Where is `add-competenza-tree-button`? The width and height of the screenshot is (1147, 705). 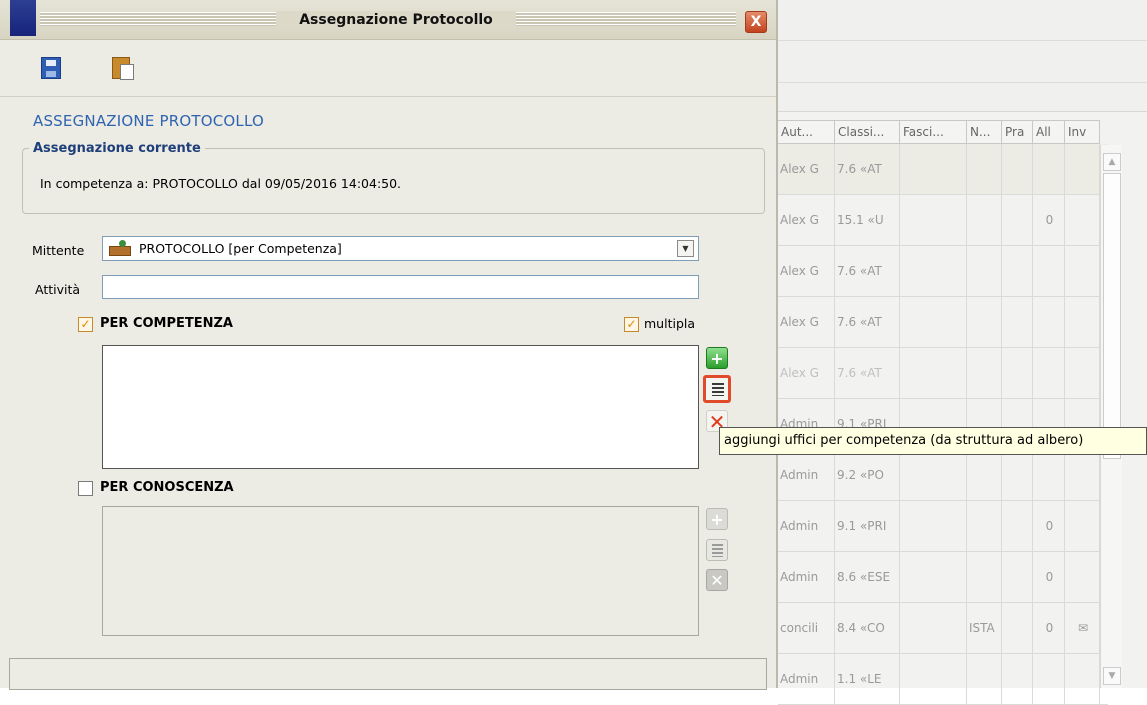 add-competenza-tree-button is located at coordinates (717, 389).